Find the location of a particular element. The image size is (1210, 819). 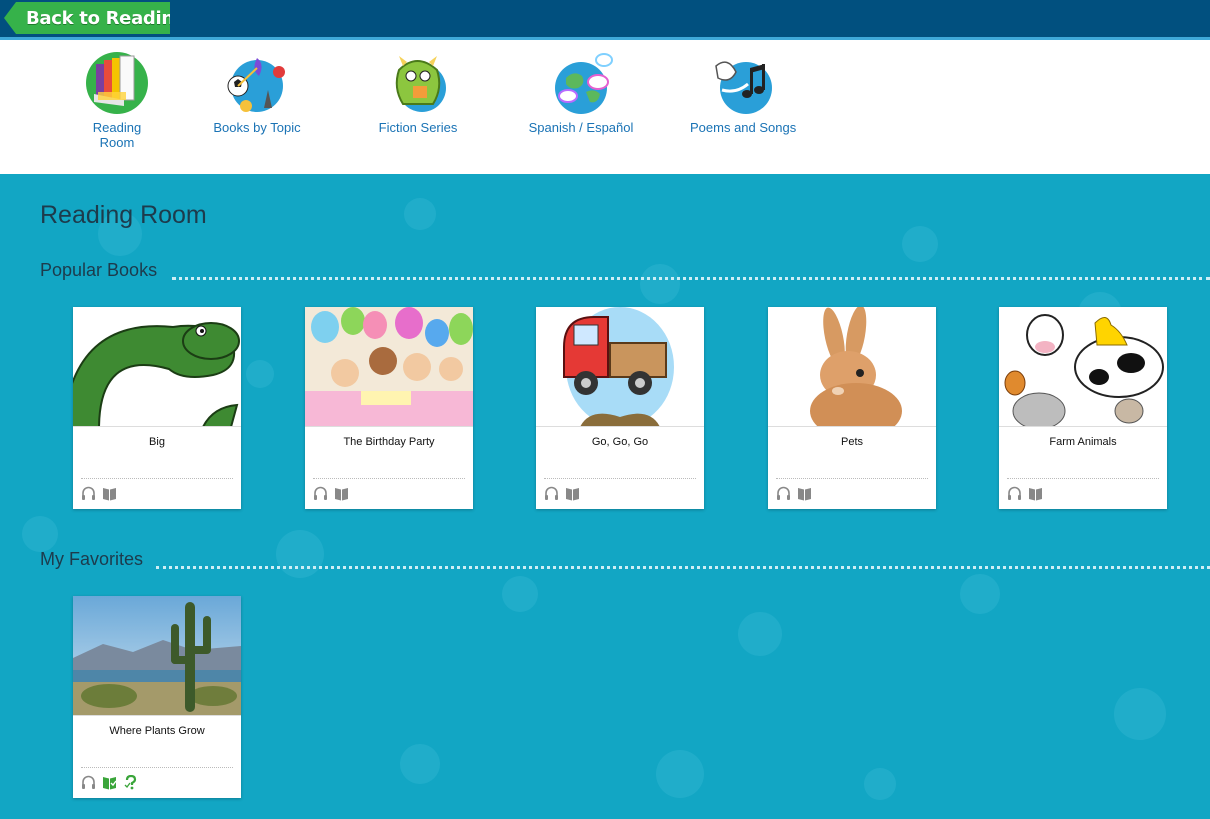

my-favorites-heading: My Favorites is located at coordinates (92, 559).